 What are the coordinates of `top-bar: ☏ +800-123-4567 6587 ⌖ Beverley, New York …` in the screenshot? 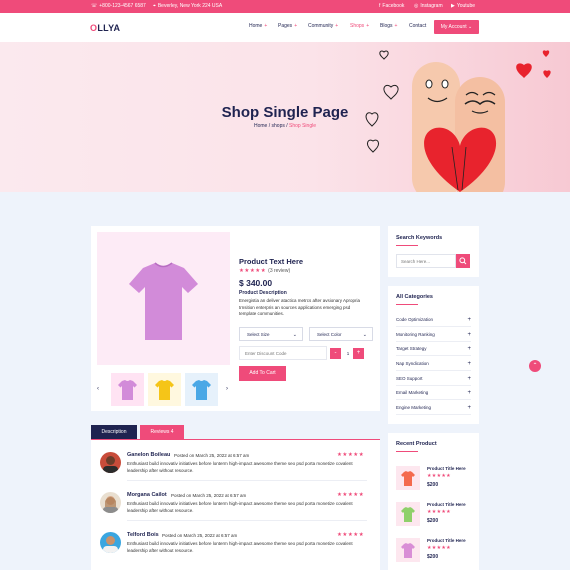 It's located at (285, 6).